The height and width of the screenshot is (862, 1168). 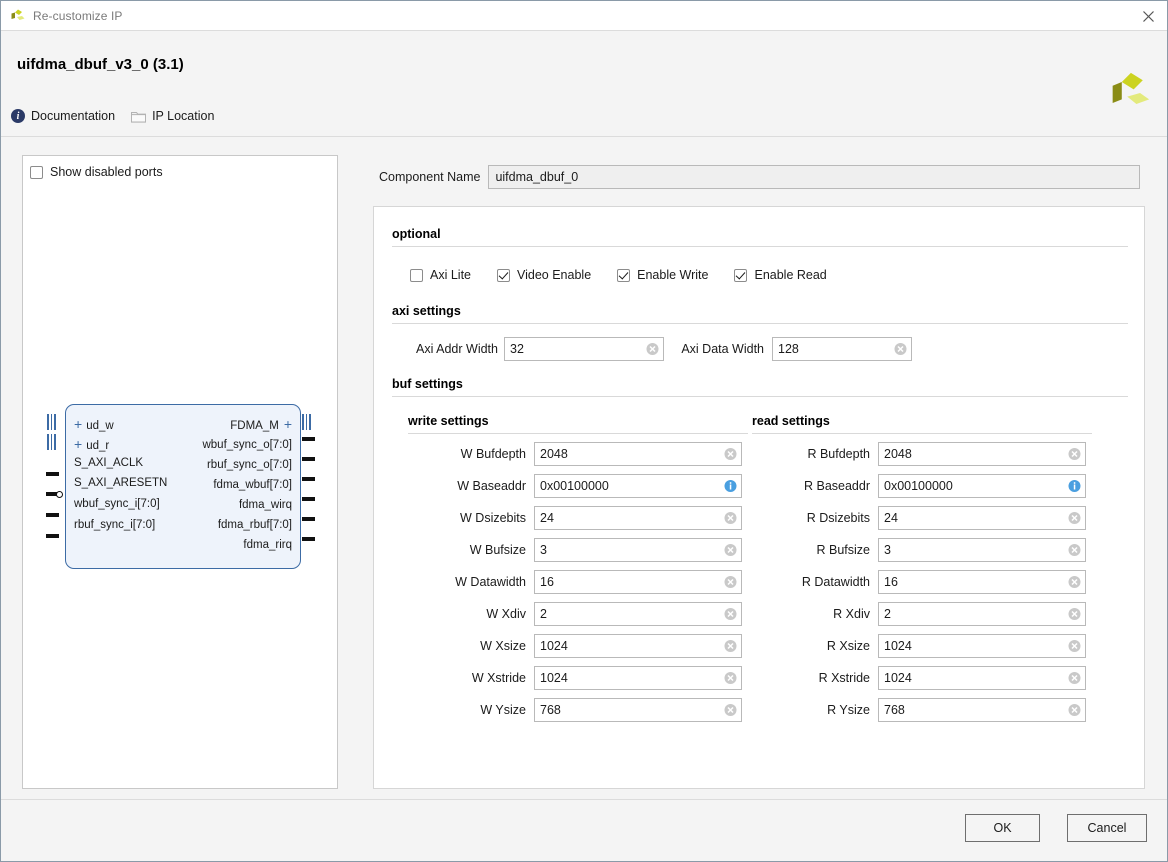 What do you see at coordinates (498, 678) in the screenshot?
I see `w-xstride-label: W Xstride` at bounding box center [498, 678].